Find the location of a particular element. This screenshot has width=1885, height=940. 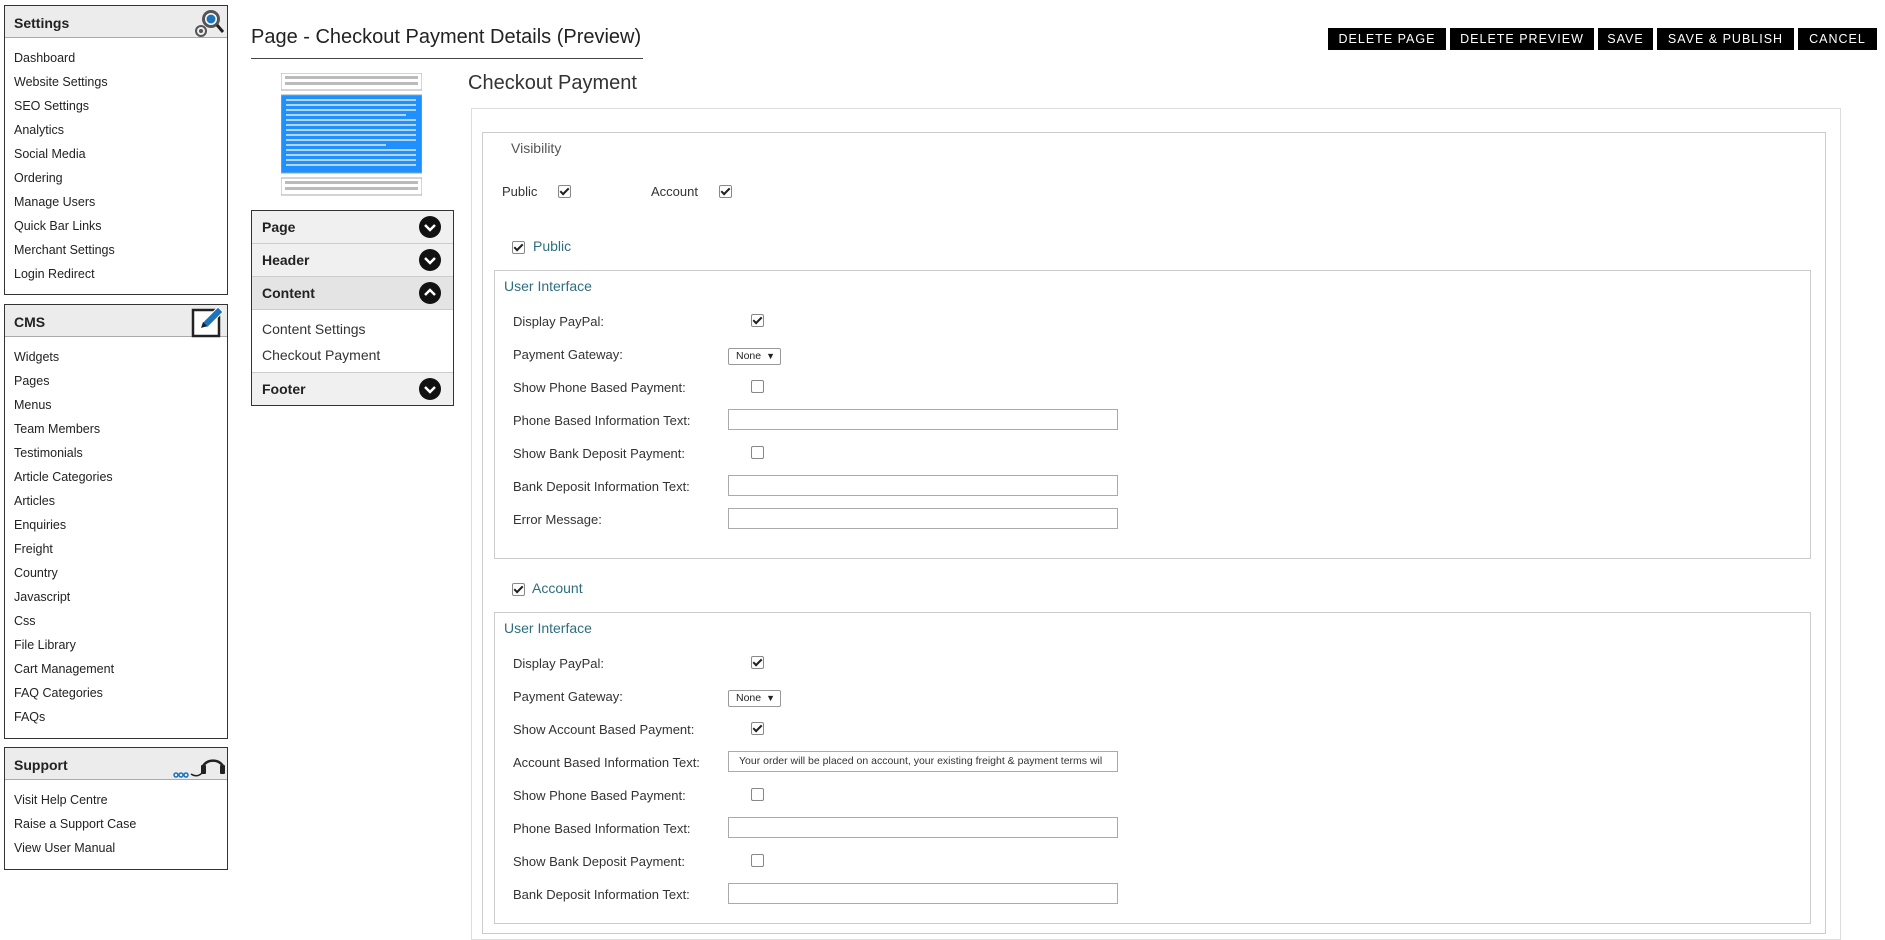

accordion-content: Content is located at coordinates (352, 293).